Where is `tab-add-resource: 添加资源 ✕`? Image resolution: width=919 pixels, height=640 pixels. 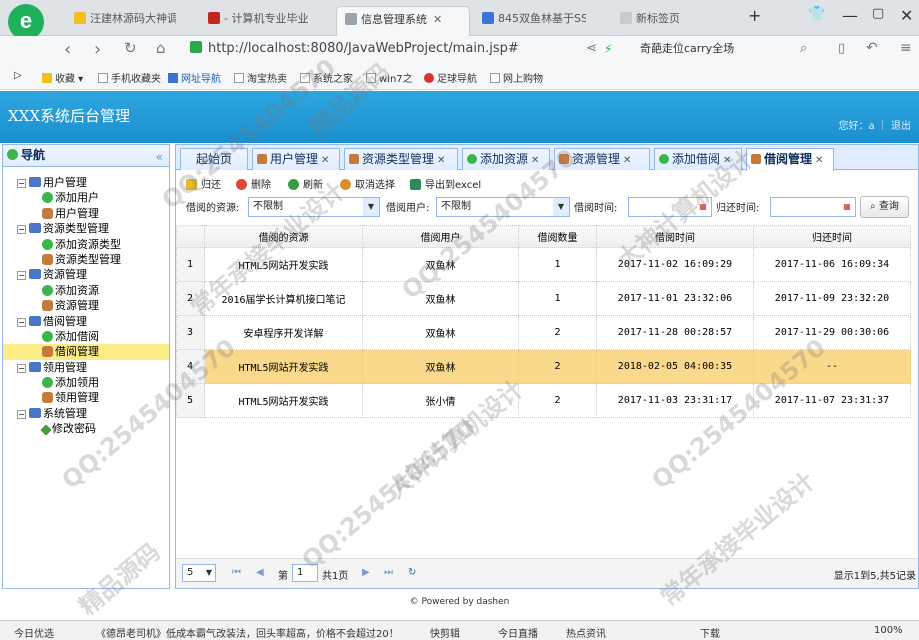 tab-add-resource: 添加资源 ✕ is located at coordinates (506, 159).